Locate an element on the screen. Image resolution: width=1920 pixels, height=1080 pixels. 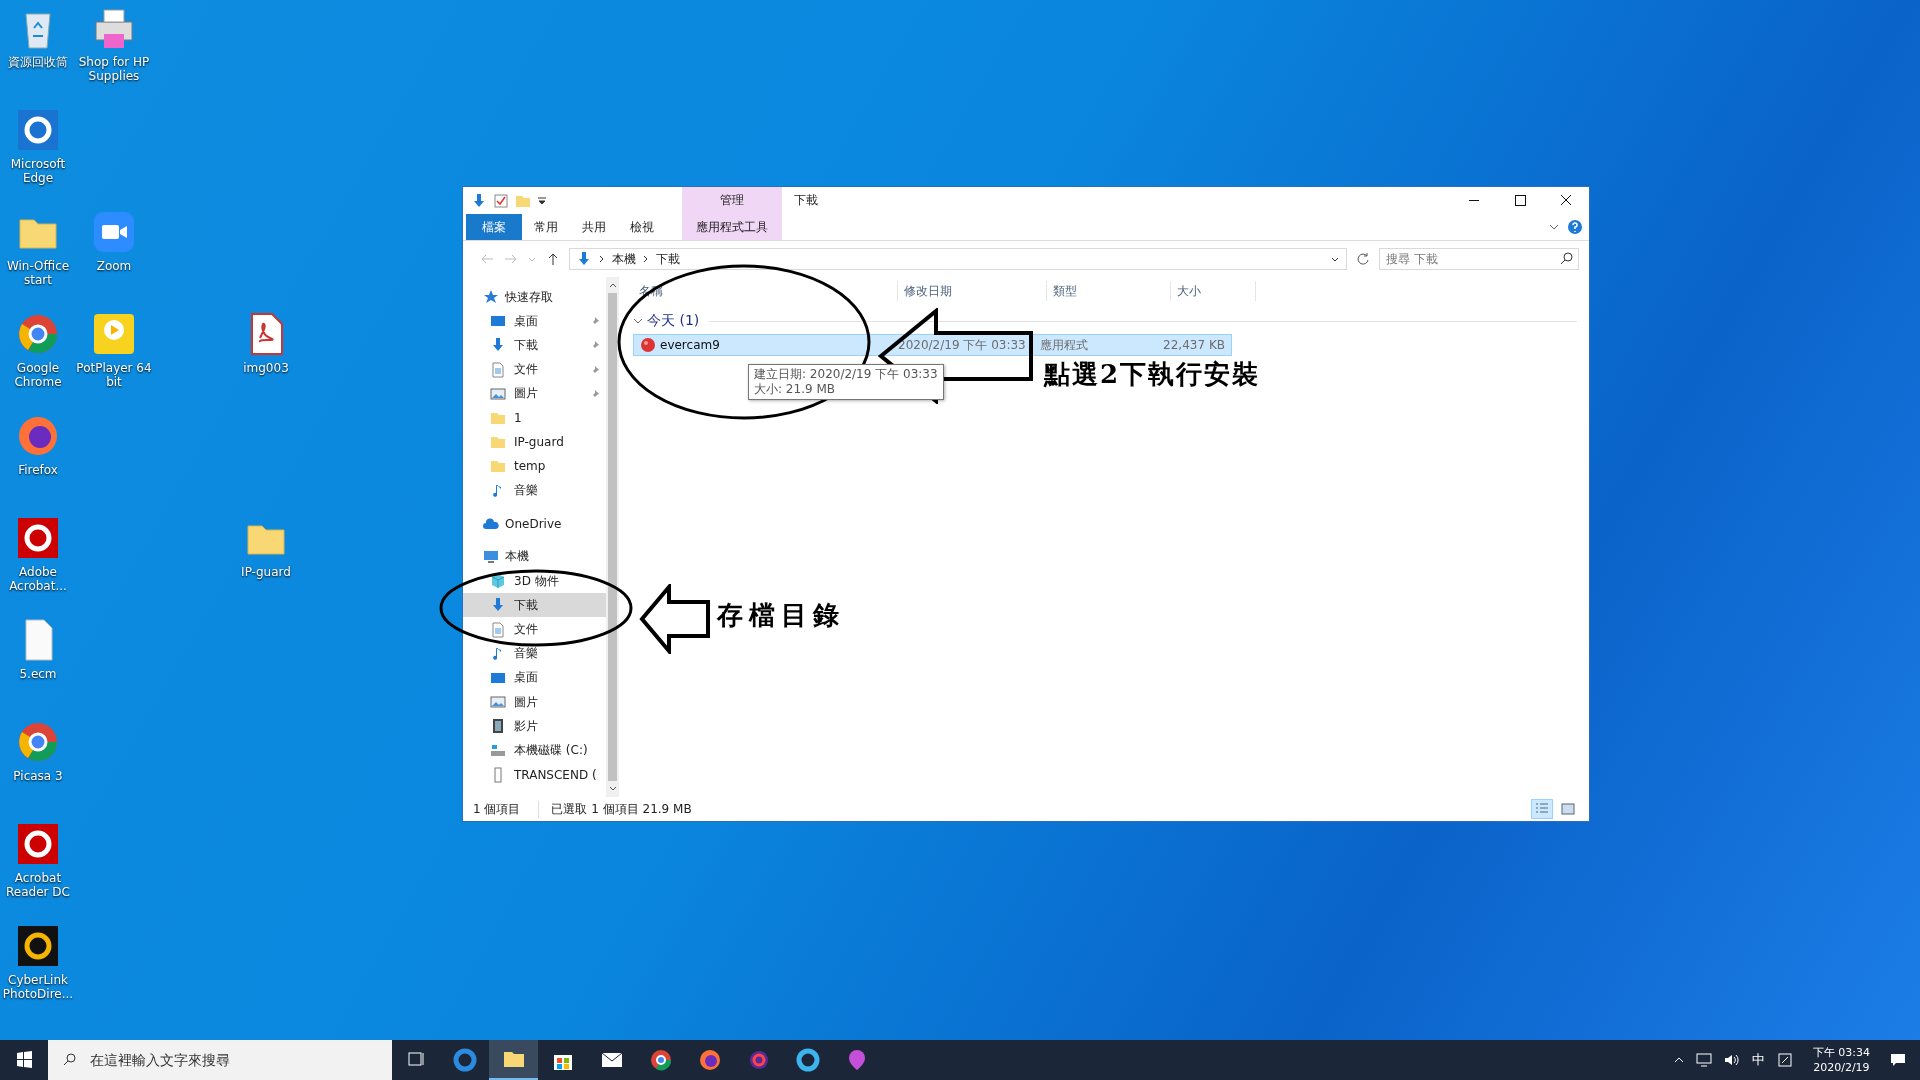
nav-item: 1 is located at coordinates (534, 418).